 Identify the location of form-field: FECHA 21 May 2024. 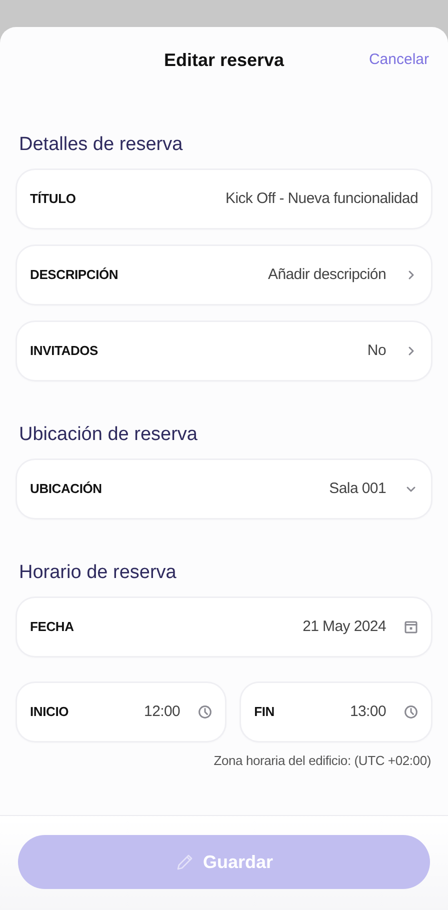
(224, 627).